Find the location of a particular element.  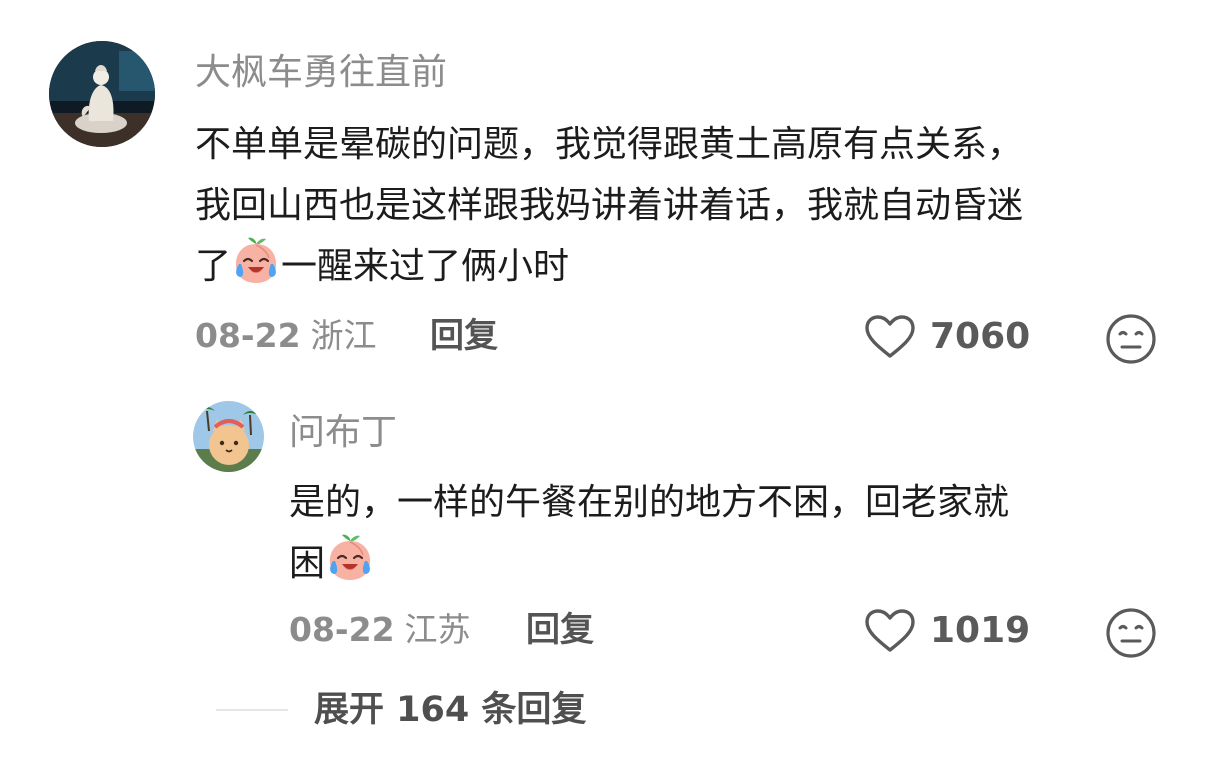

comment-text: 是的，一样的午餐在别的地方不困，回老家就 困 is located at coordinates (649, 533).